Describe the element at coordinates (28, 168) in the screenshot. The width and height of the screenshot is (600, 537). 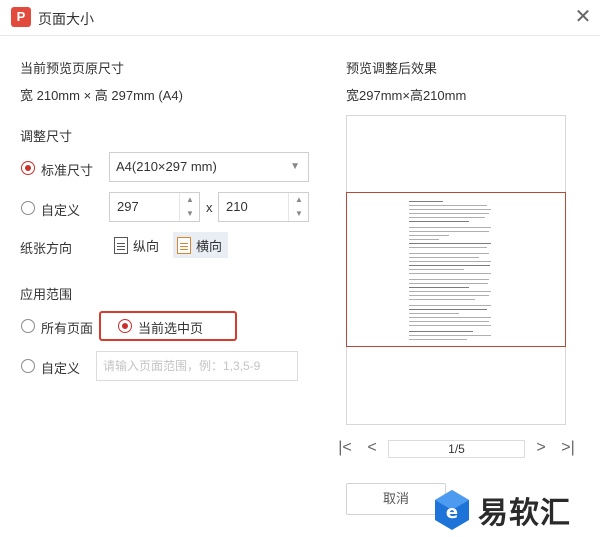
I see `standard-size-radio` at that location.